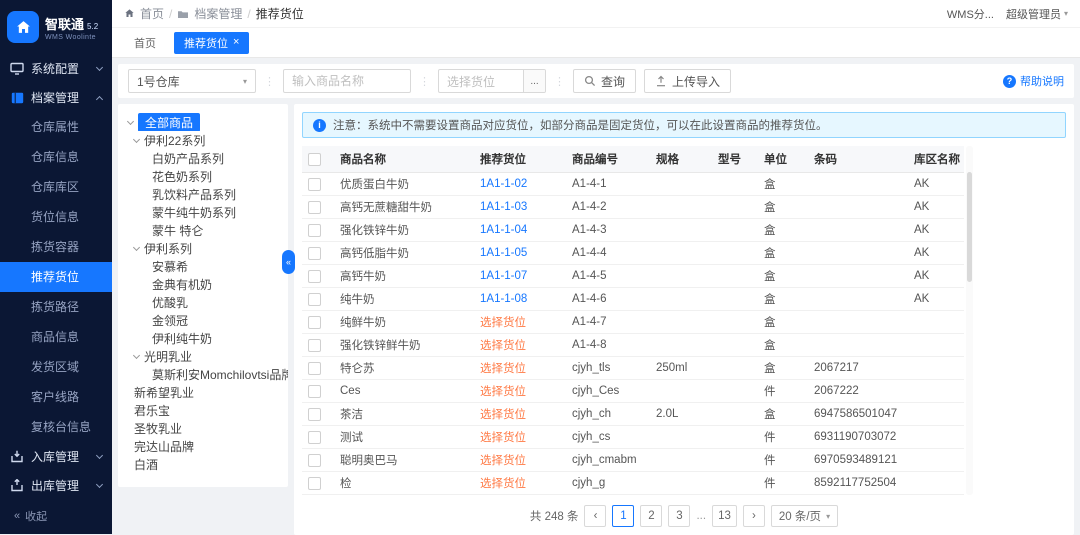 The height and width of the screenshot is (535, 1080). I want to click on sidebar-subitem-发货区域: 发货区域, so click(56, 367).